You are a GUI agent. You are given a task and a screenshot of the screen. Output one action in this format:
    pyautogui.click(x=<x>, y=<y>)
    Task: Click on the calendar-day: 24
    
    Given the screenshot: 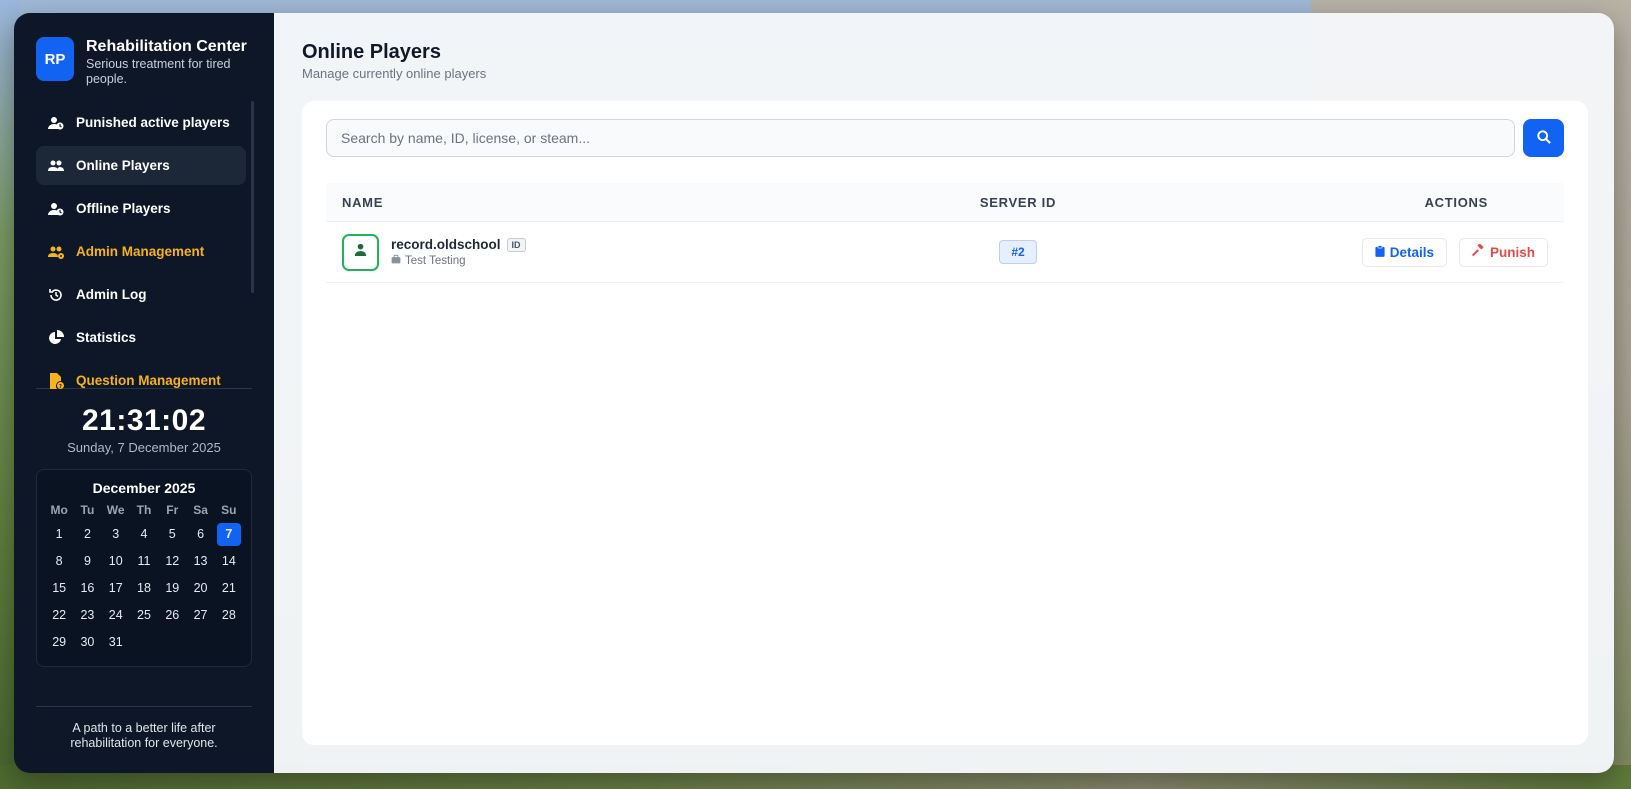 What is the action you would take?
    pyautogui.click(x=116, y=615)
    